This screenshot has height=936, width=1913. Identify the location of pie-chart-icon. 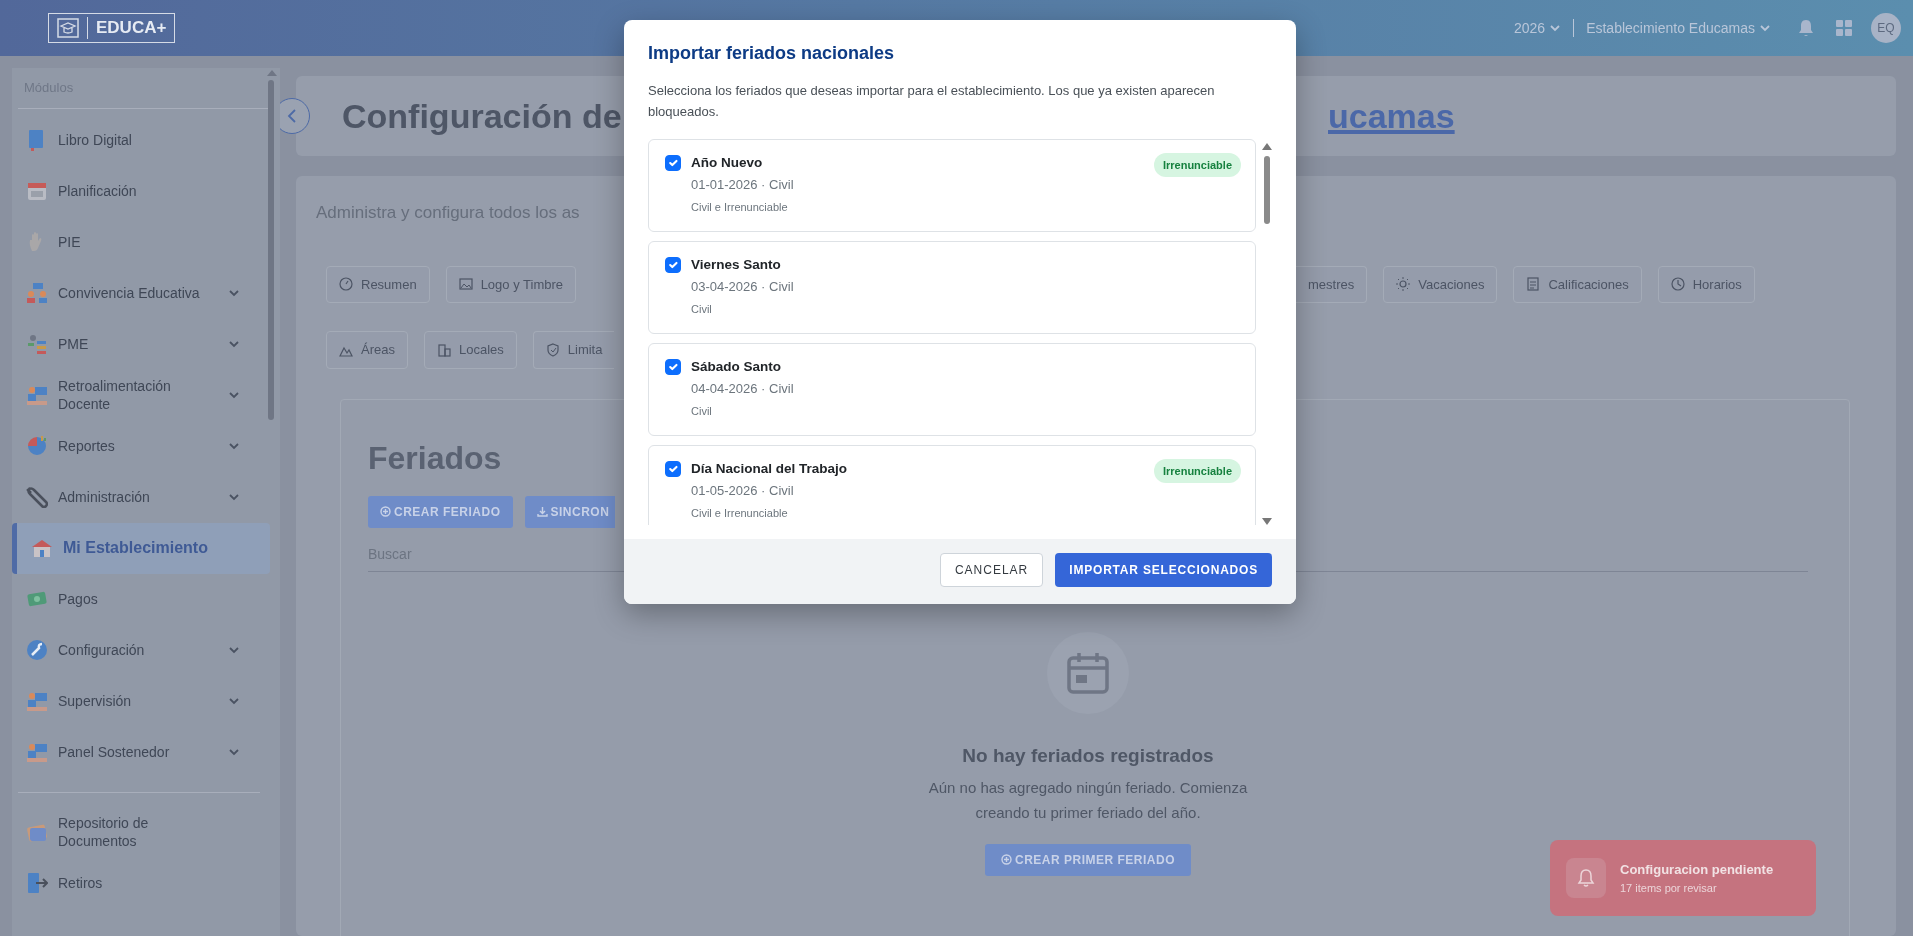
(37, 446).